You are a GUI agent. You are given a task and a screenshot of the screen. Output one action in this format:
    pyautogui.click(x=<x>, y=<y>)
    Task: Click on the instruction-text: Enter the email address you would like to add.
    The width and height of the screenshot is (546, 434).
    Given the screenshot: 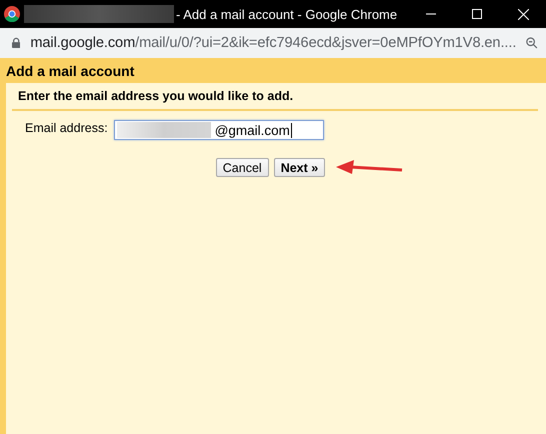 What is the action you would take?
    pyautogui.click(x=275, y=97)
    